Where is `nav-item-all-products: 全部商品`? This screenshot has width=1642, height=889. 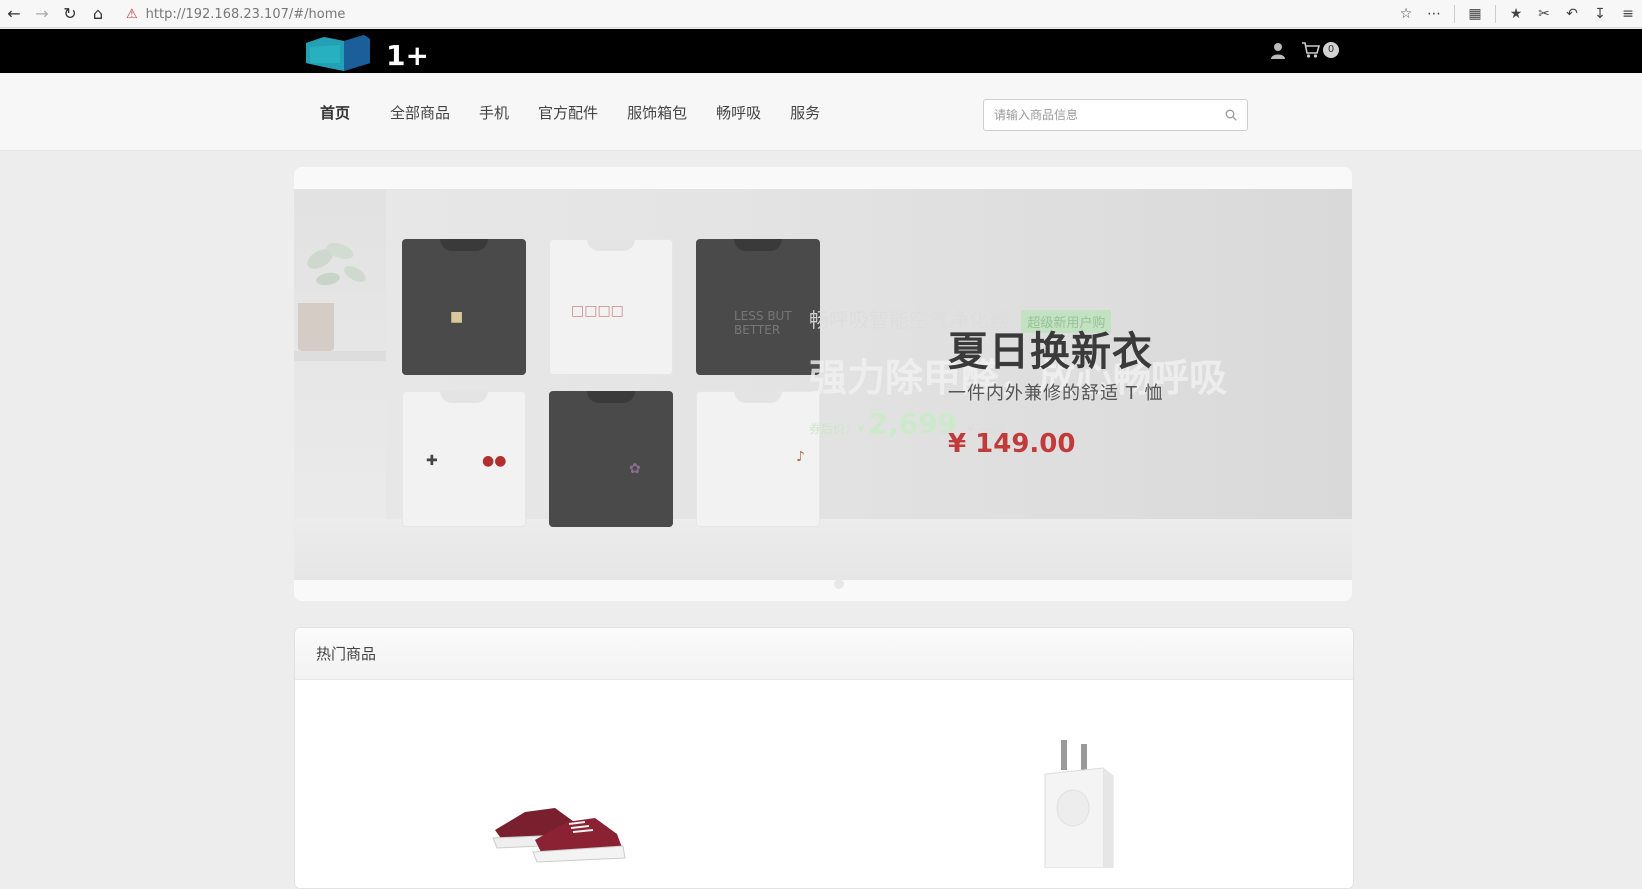 nav-item-all-products: 全部商品 is located at coordinates (420, 112).